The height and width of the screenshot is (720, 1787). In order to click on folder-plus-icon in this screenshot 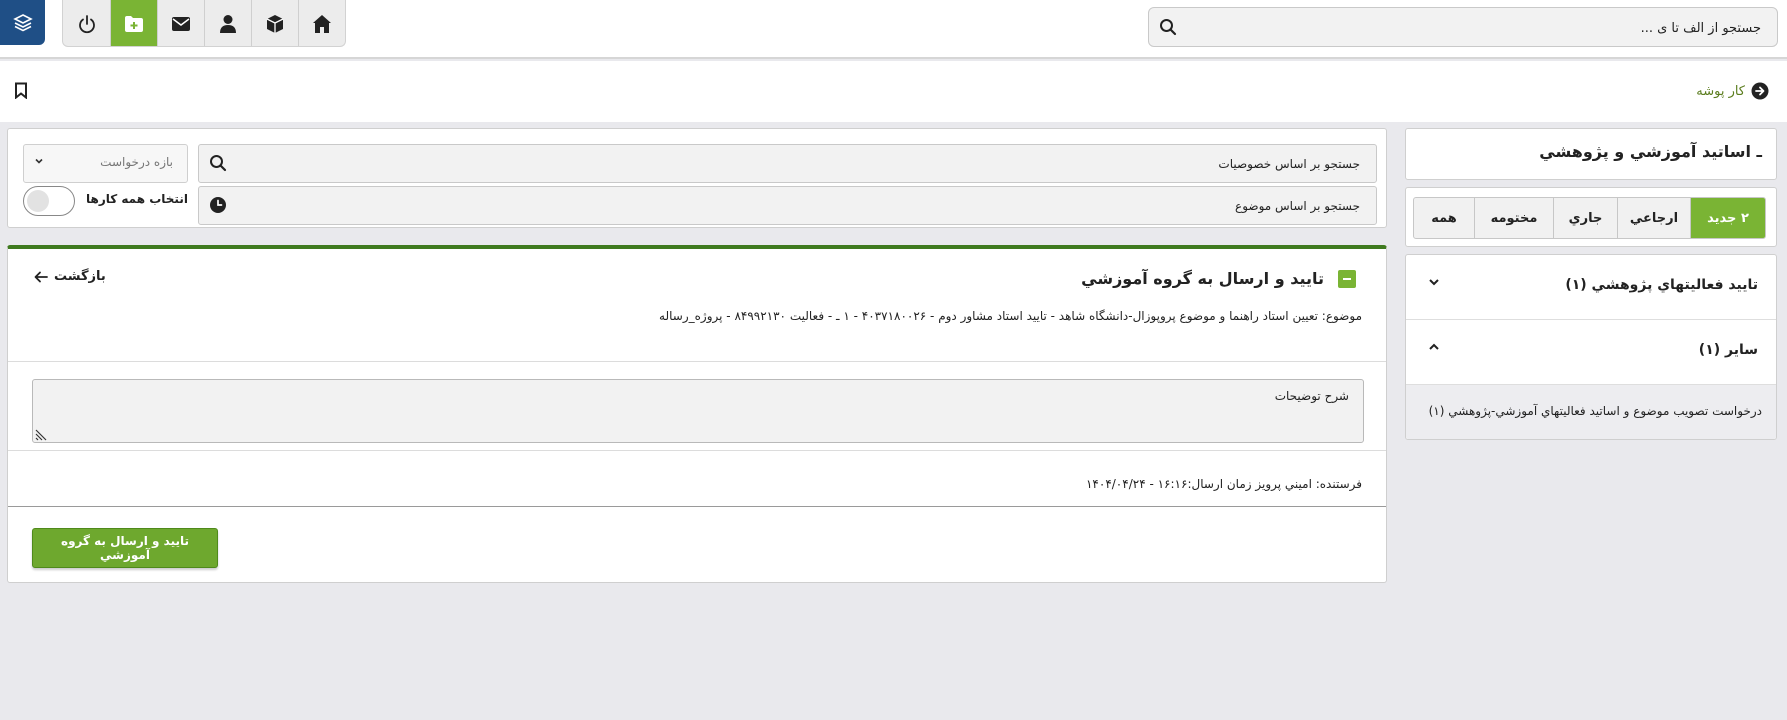, I will do `click(134, 23)`.